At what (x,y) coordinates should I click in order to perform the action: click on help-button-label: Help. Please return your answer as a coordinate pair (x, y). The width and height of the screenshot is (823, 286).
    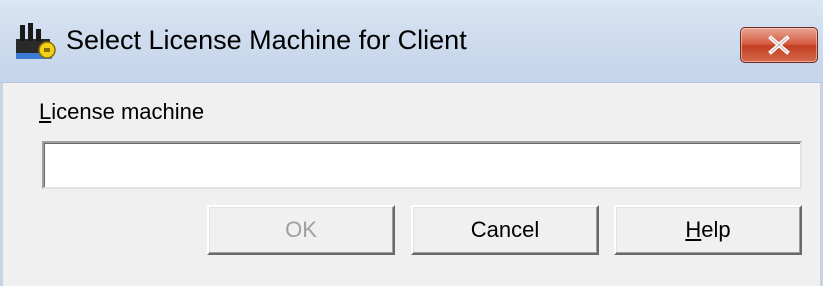
    Looking at the image, I should click on (707, 230).